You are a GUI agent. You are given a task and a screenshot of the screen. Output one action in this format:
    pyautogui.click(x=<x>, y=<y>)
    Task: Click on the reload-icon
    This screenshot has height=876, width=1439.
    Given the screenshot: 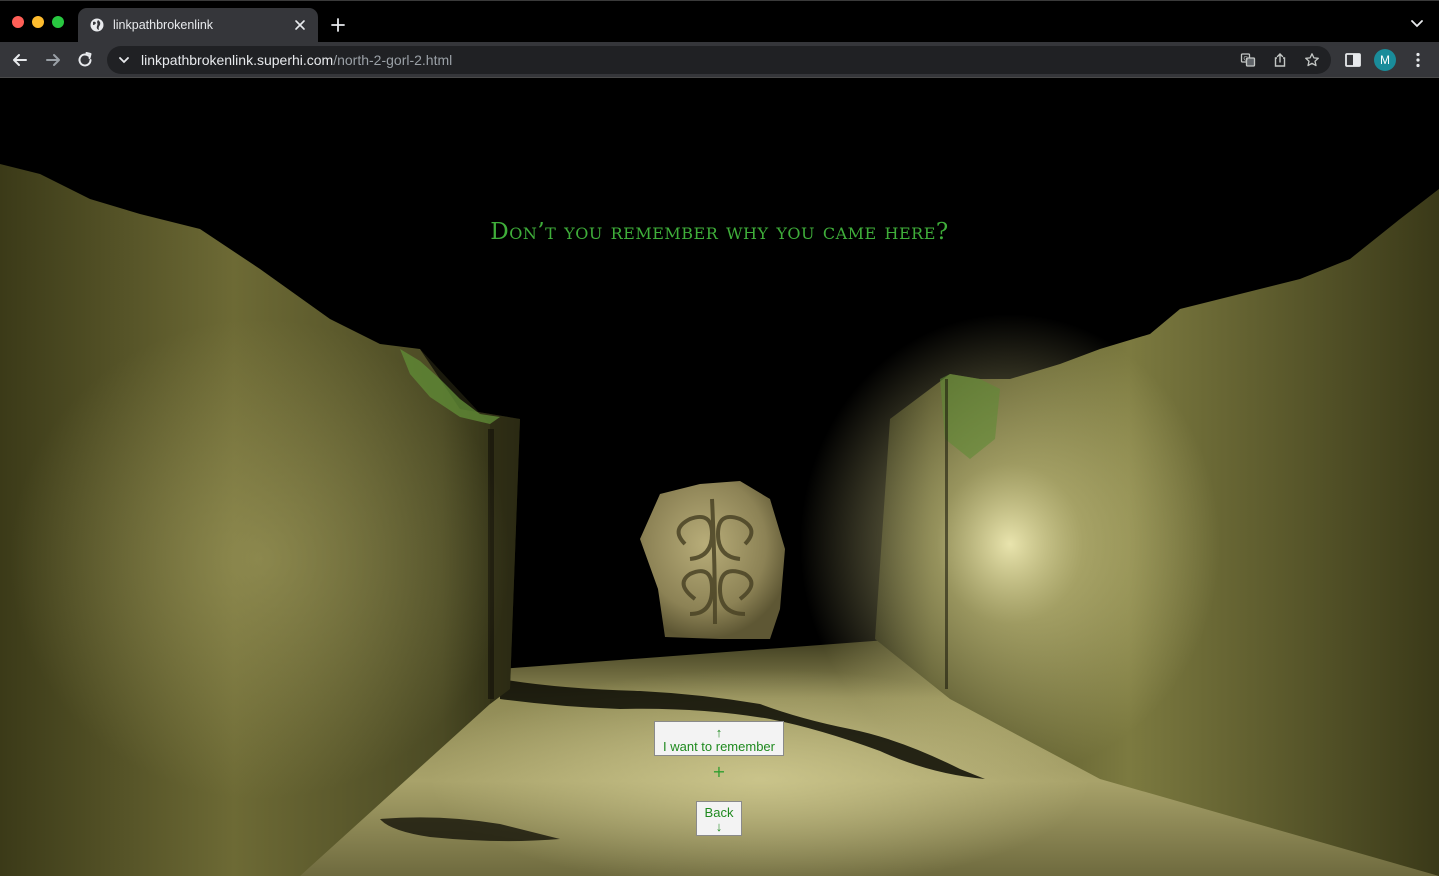 What is the action you would take?
    pyautogui.click(x=85, y=60)
    